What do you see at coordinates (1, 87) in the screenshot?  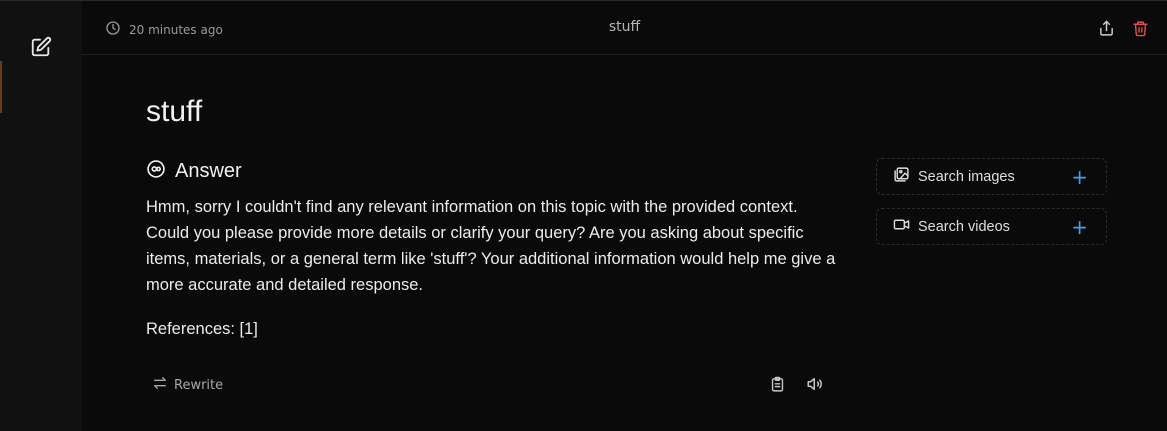 I see `sidebar-accent` at bounding box center [1, 87].